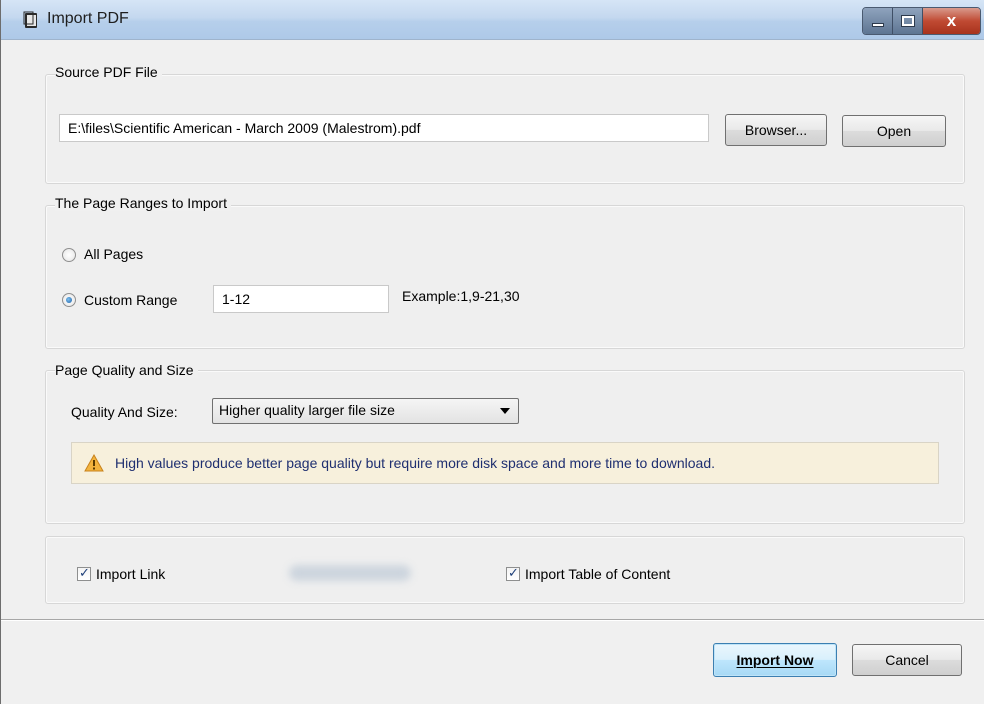 Image resolution: width=984 pixels, height=704 pixels. I want to click on quality-size-select: Higher quality larger file size, so click(365, 411).